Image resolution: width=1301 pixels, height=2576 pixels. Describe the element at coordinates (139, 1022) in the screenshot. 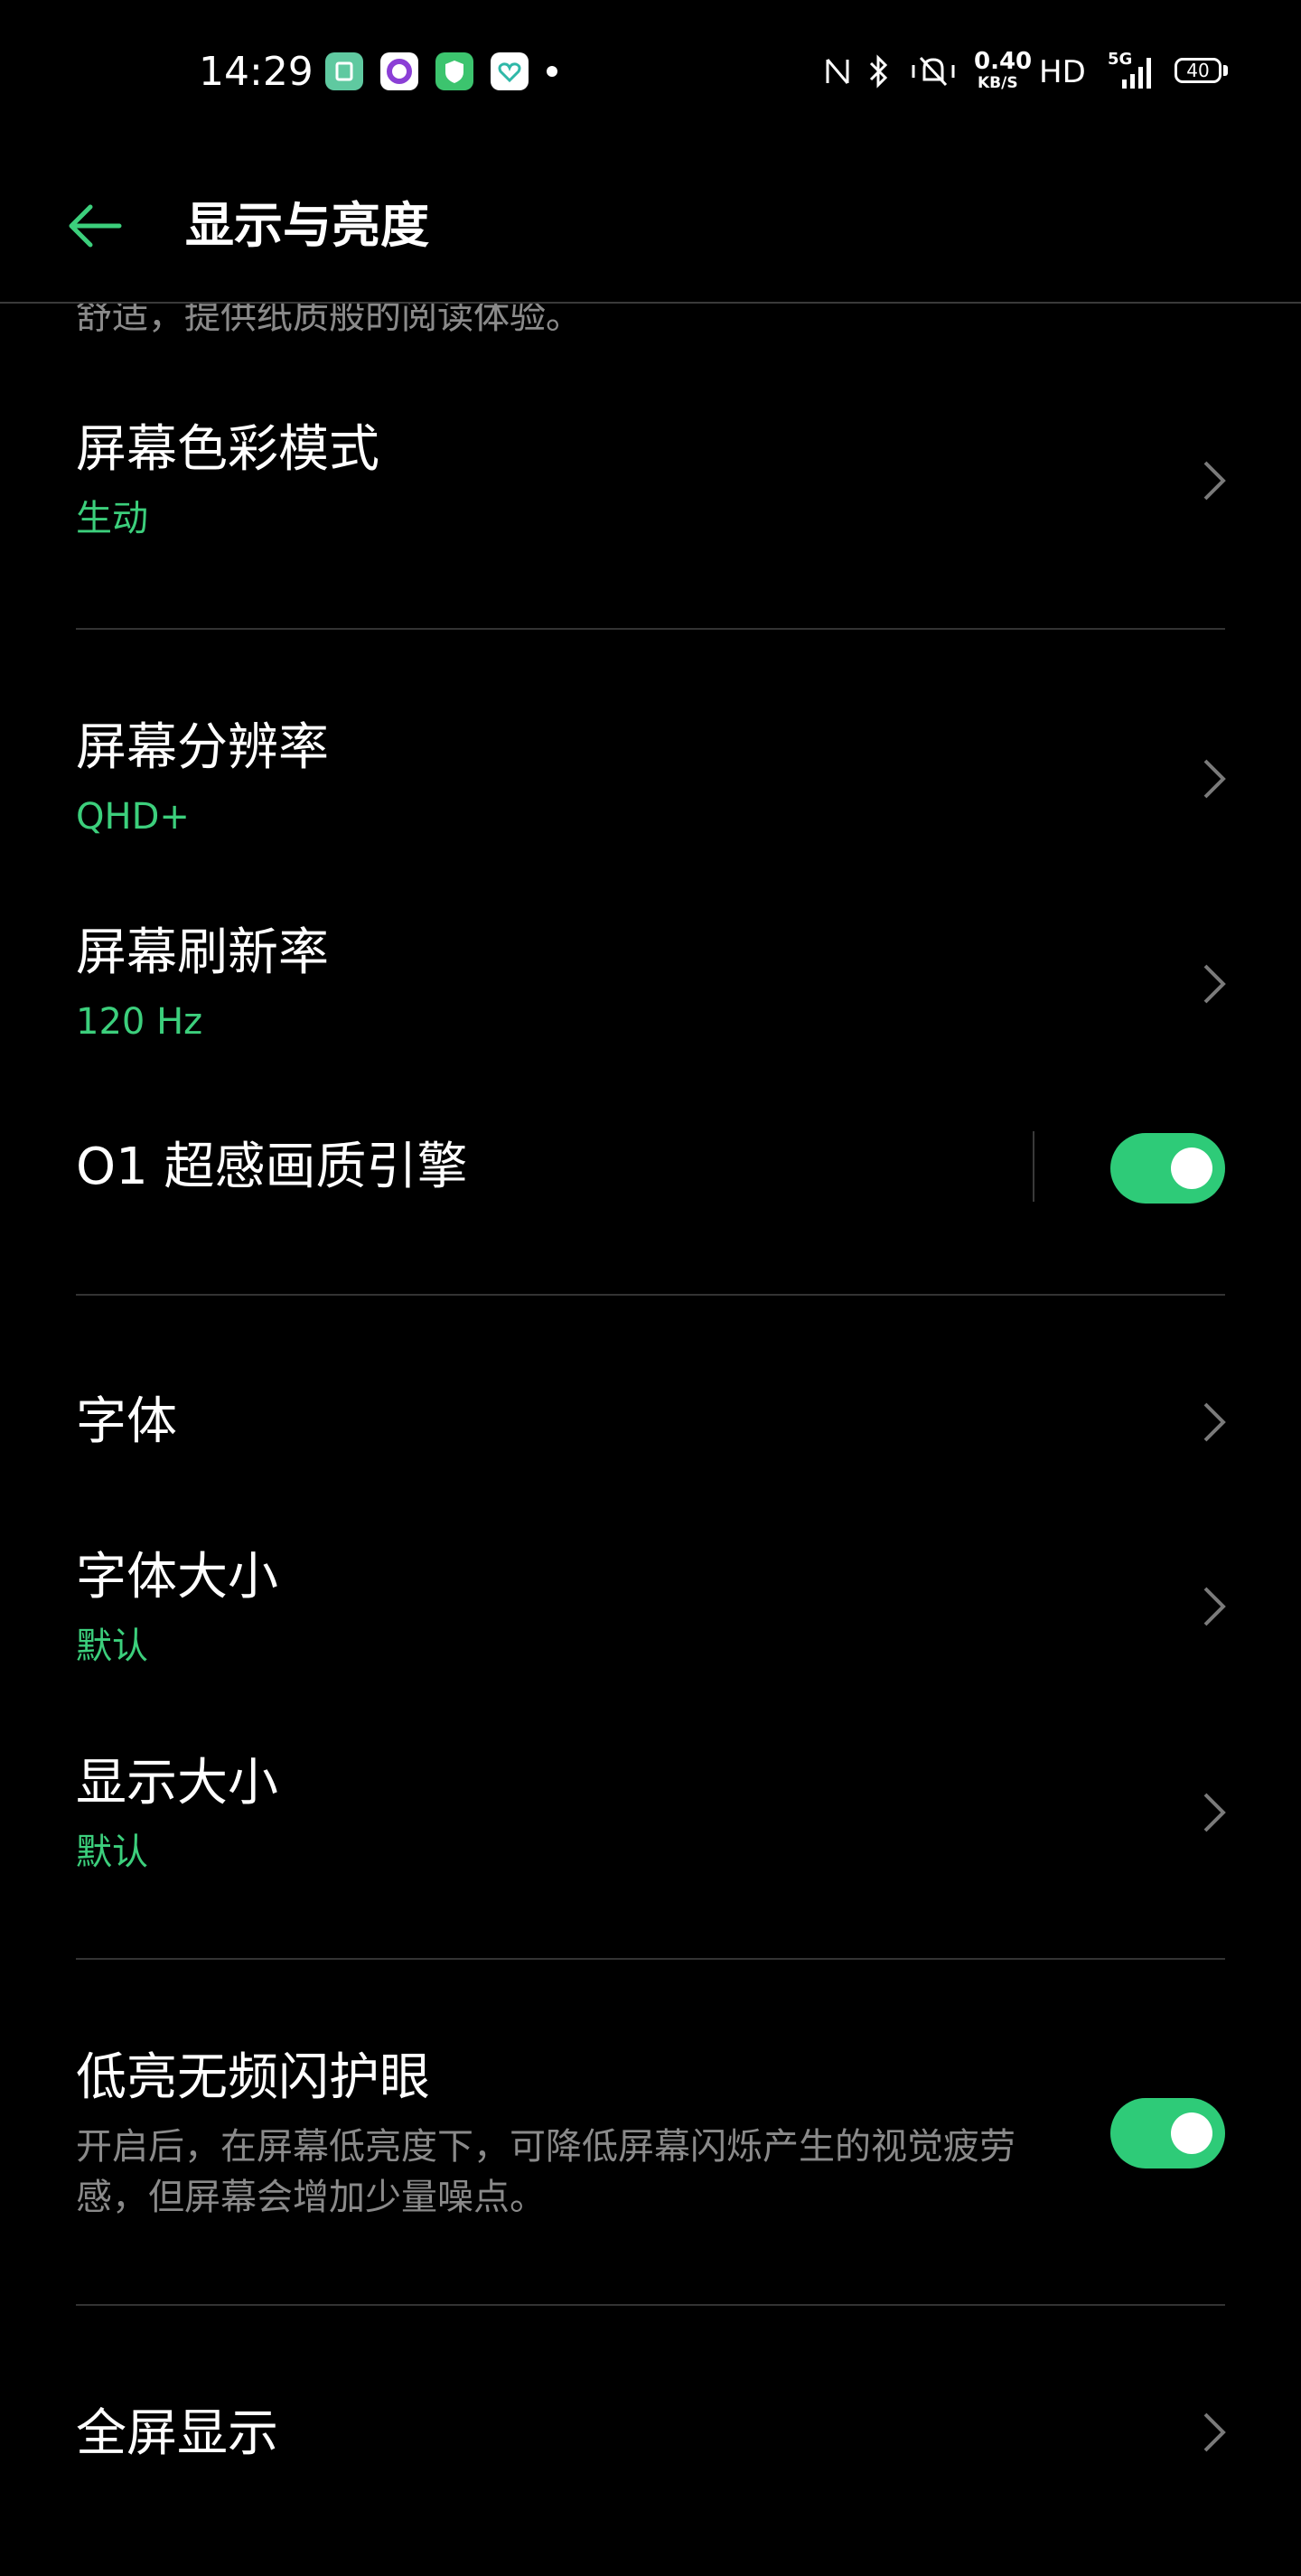

I see `setting-value: 120 Hz` at that location.